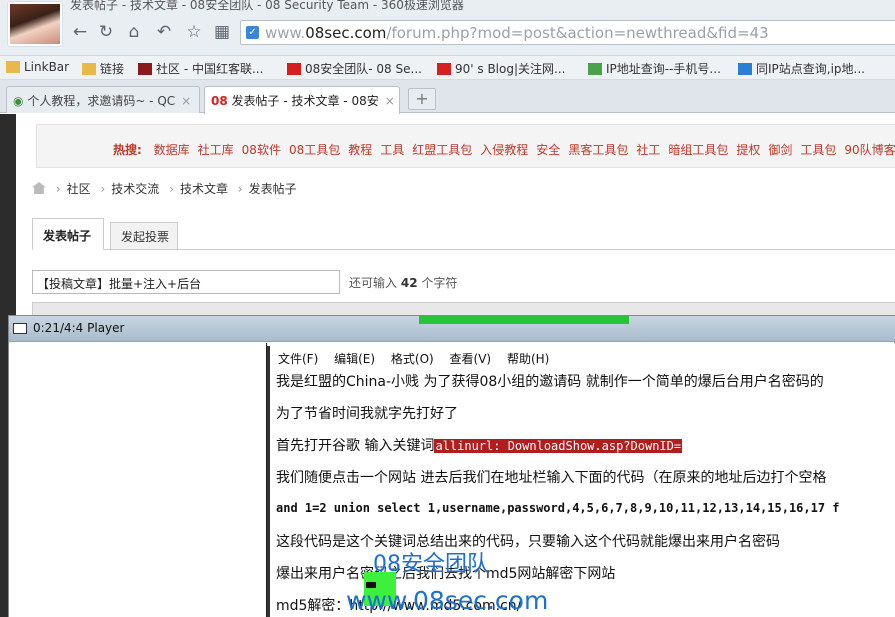  What do you see at coordinates (294, 69) in the screenshot?
I see `08-icon` at bounding box center [294, 69].